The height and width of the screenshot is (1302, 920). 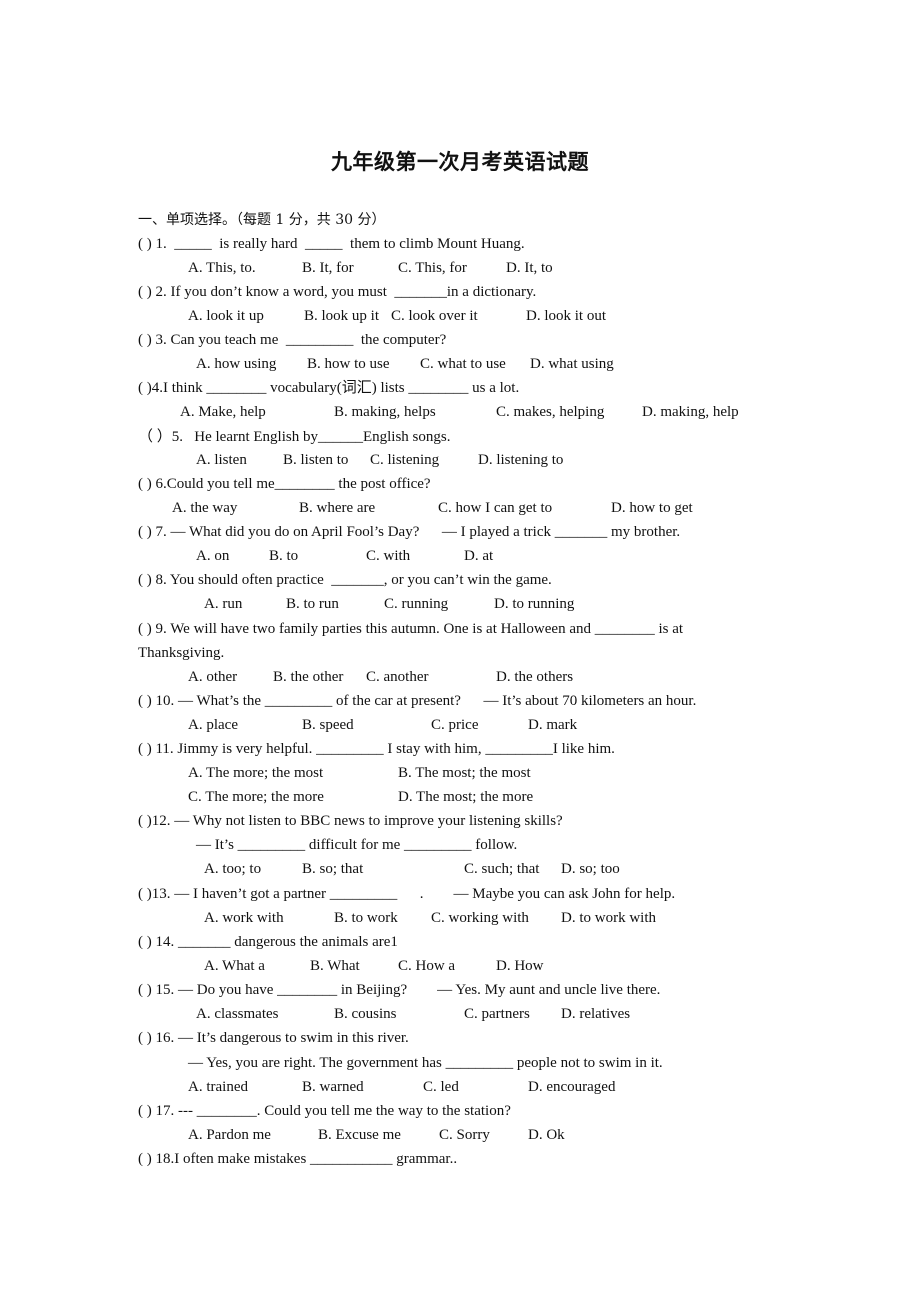 I want to click on question-17-option-b: B. Excuse me, so click(x=359, y=1135).